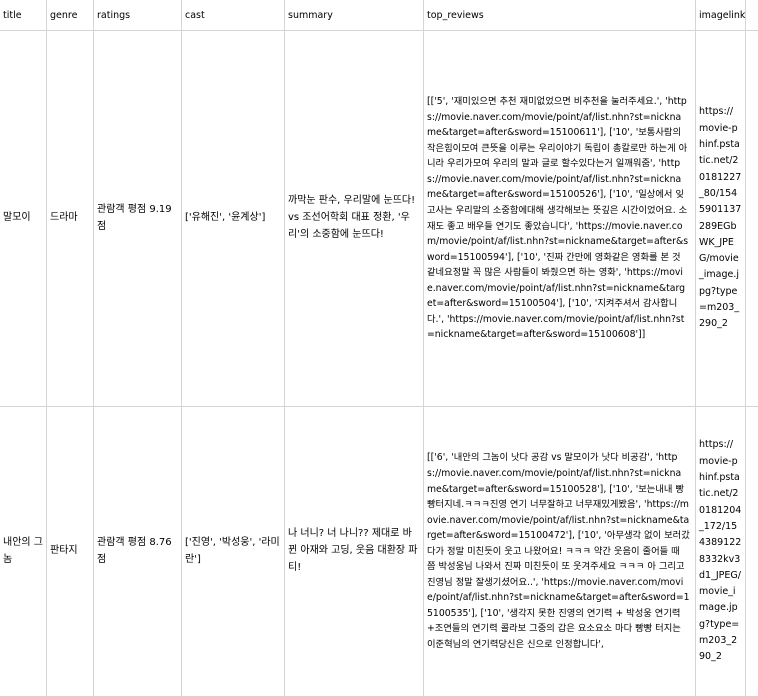 The image size is (758, 697). I want to click on header-ratings: ratings, so click(138, 15).